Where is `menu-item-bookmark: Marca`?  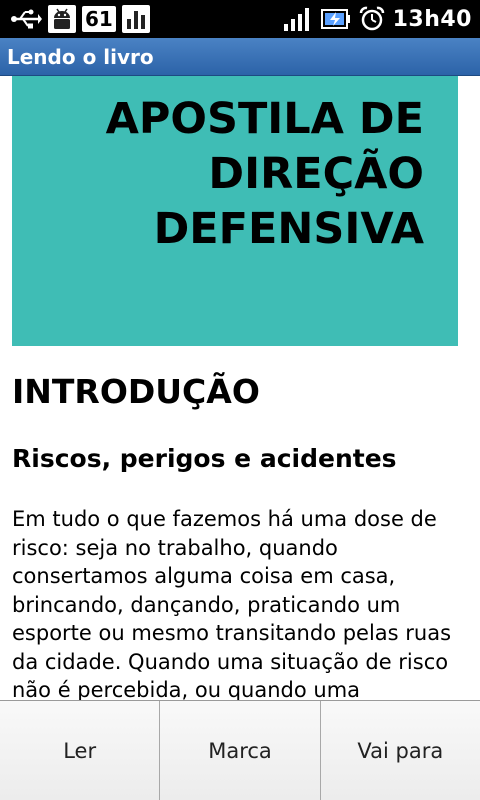 menu-item-bookmark: Marca is located at coordinates (239, 750).